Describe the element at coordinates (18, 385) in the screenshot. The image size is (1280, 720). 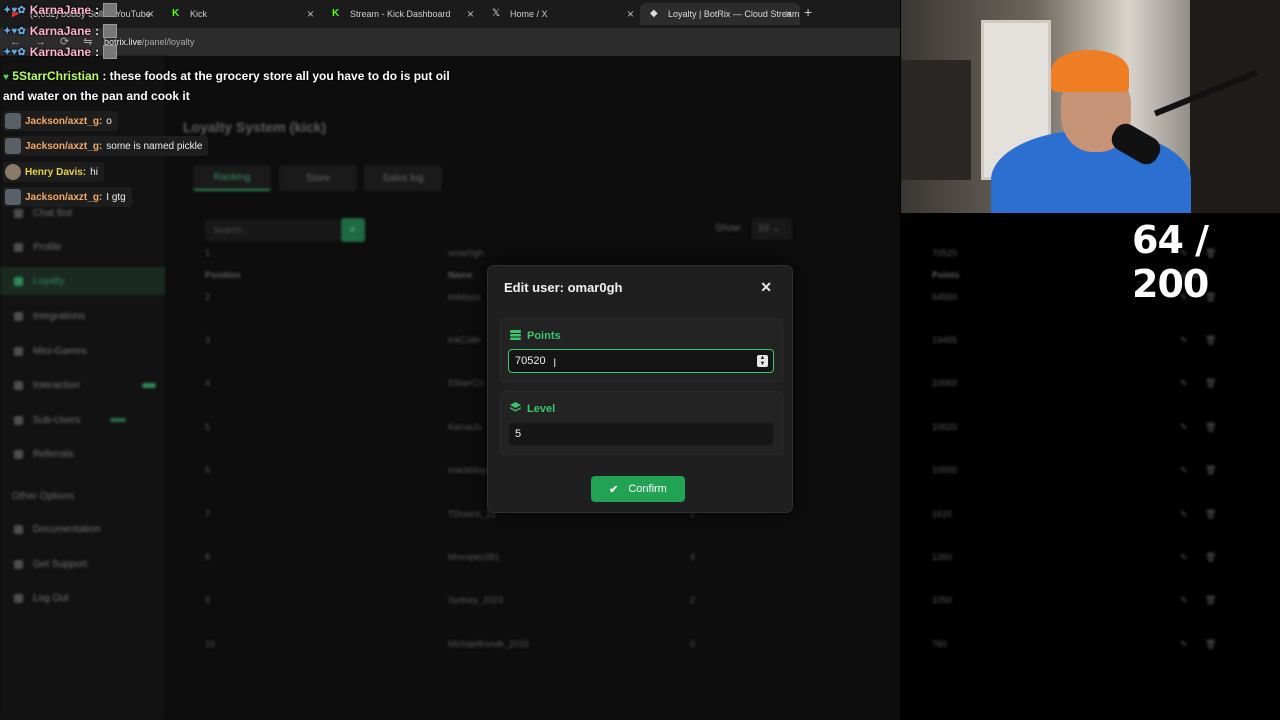
I see `music-icon` at that location.